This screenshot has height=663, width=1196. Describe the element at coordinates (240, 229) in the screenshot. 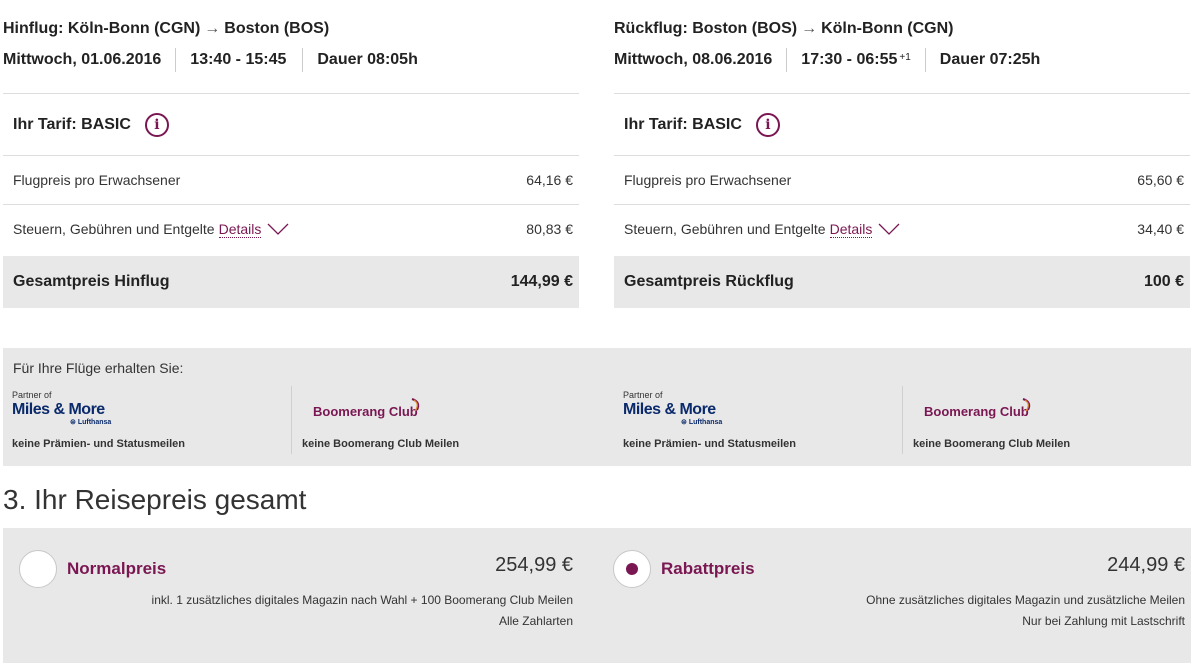

I see `outbound-details-link: Details` at that location.